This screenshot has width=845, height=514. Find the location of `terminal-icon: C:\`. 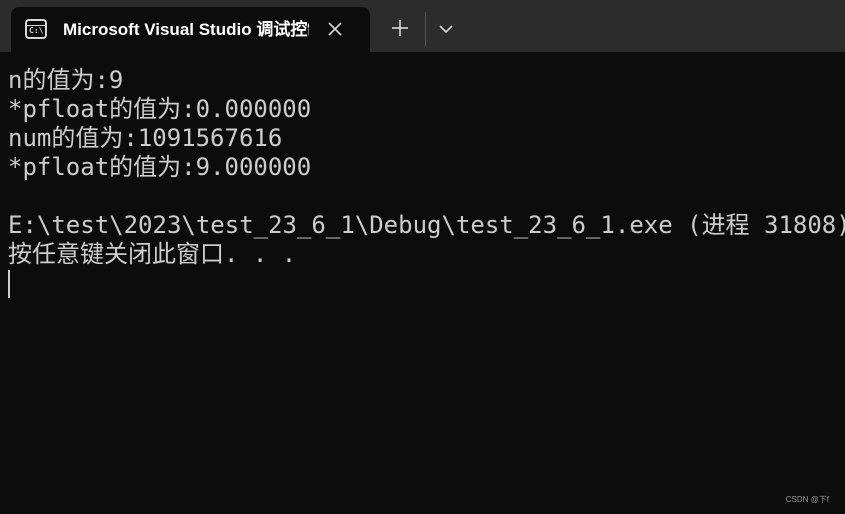

terminal-icon: C:\ is located at coordinates (36, 29).